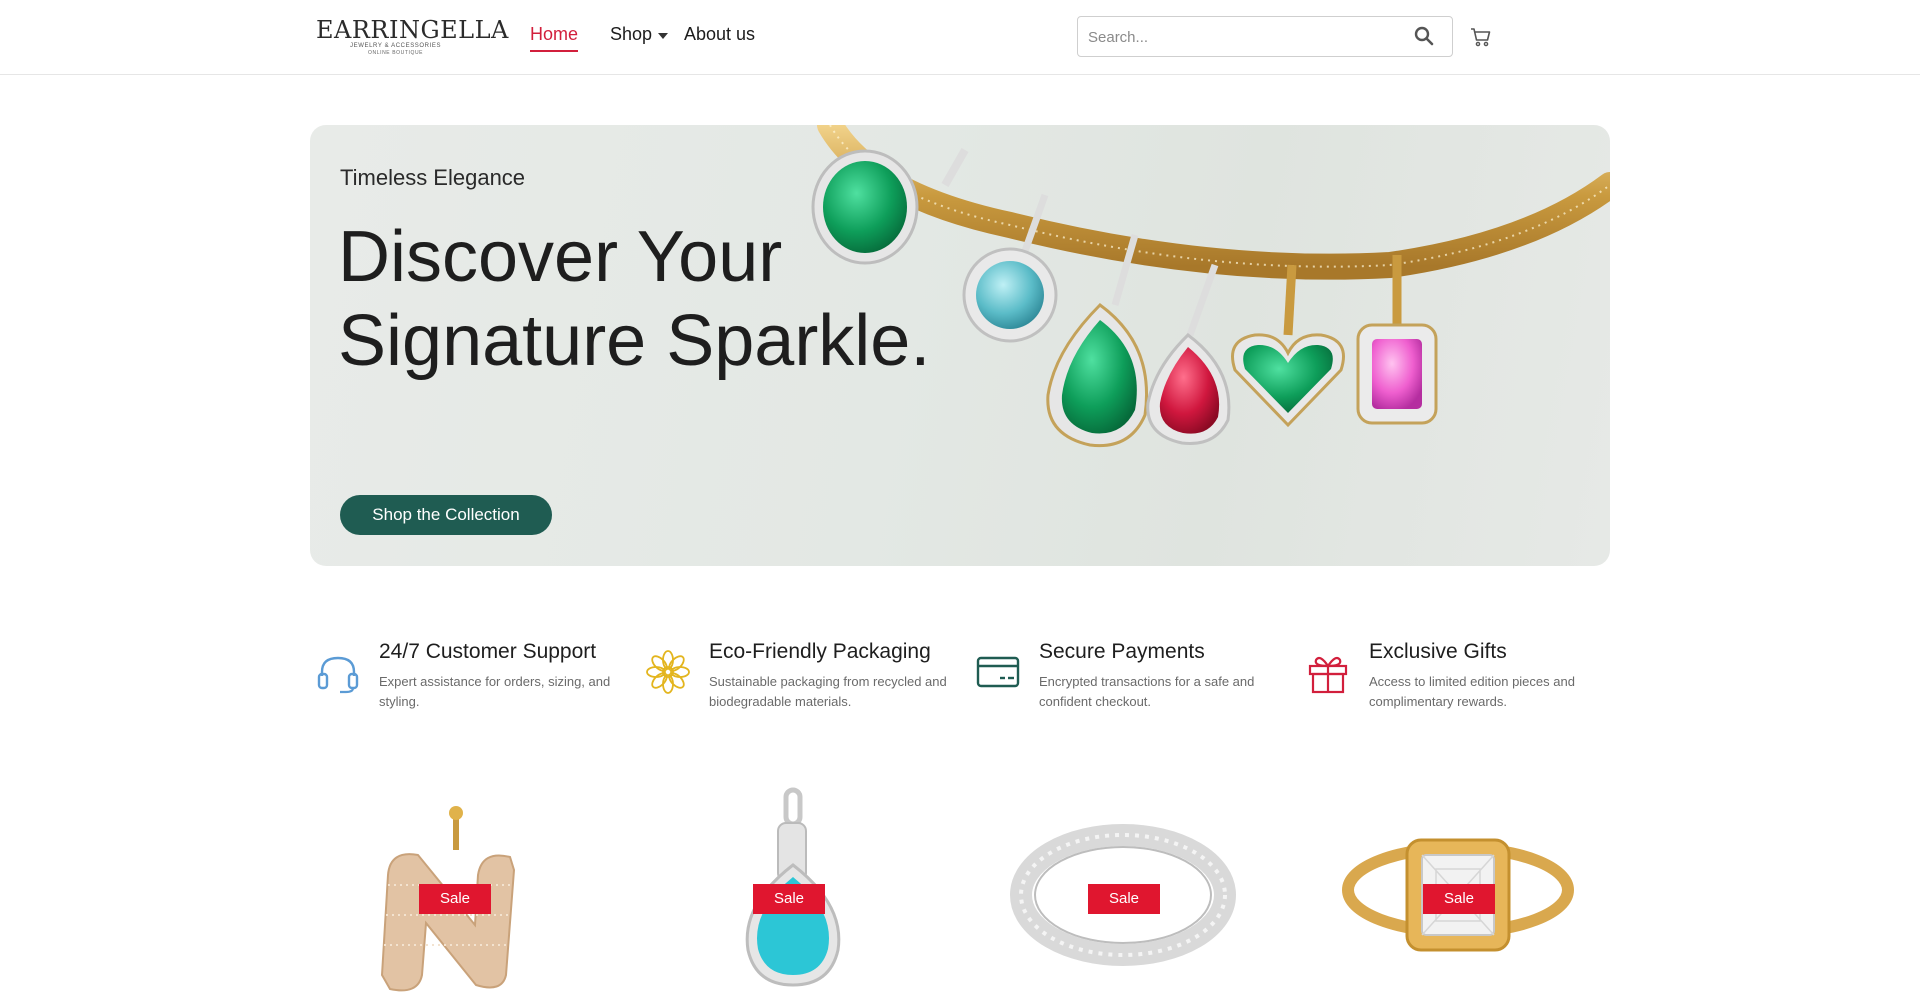  What do you see at coordinates (1238, 37) in the screenshot?
I see `search-input` at bounding box center [1238, 37].